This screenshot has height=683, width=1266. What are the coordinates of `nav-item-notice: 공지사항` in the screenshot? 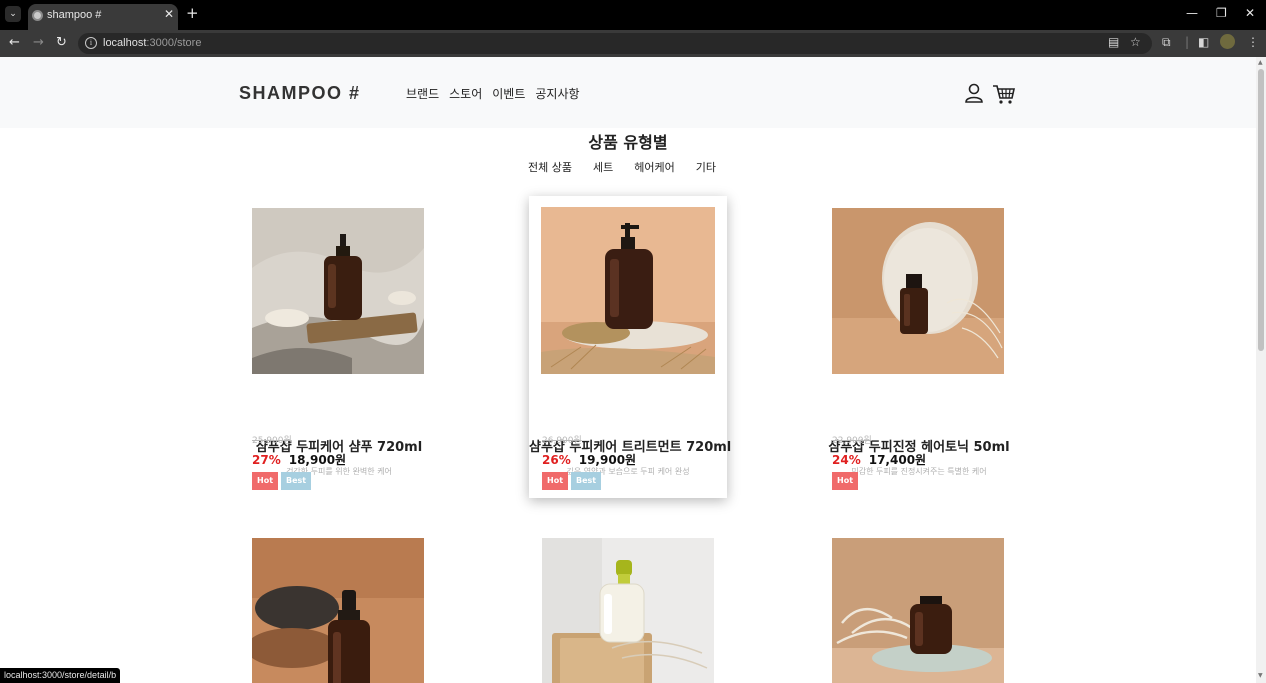 It's located at (557, 93).